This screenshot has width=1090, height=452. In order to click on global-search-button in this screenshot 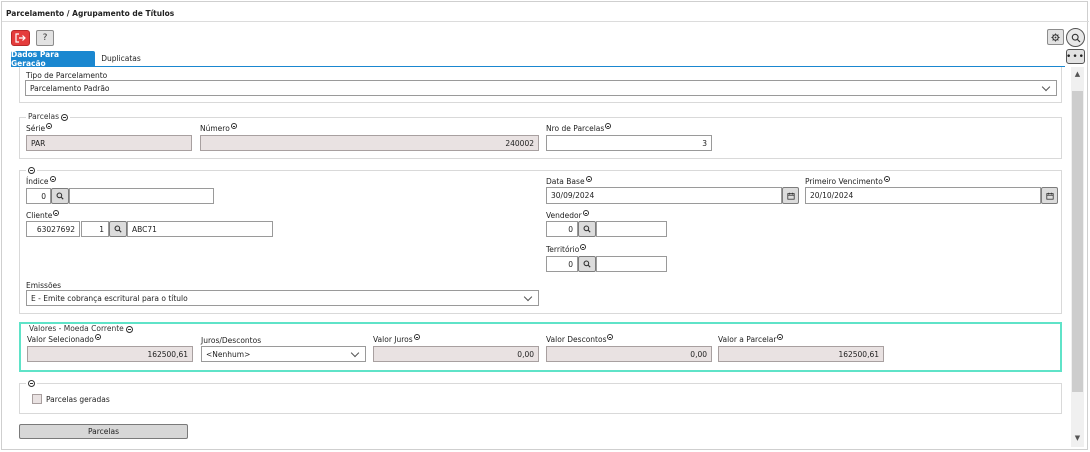, I will do `click(1075, 37)`.